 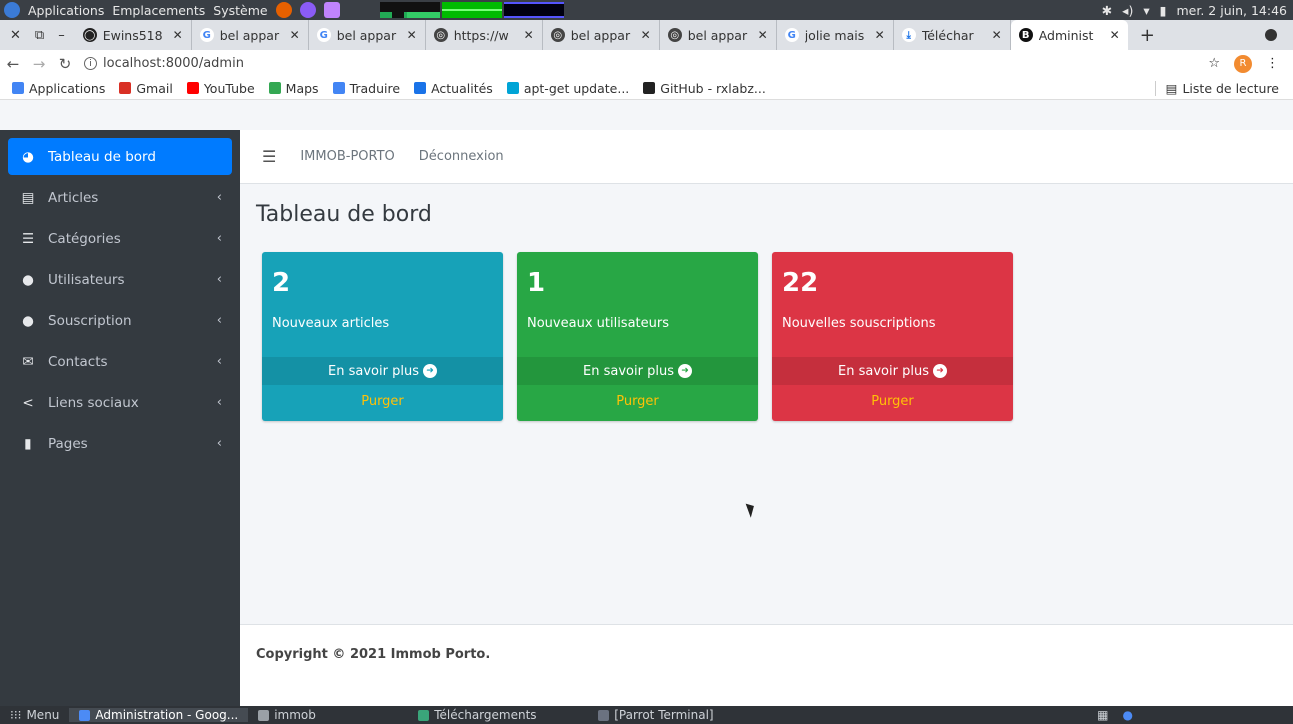 I want to click on taskbar-window-label: [Parrot Terminal], so click(x=664, y=715).